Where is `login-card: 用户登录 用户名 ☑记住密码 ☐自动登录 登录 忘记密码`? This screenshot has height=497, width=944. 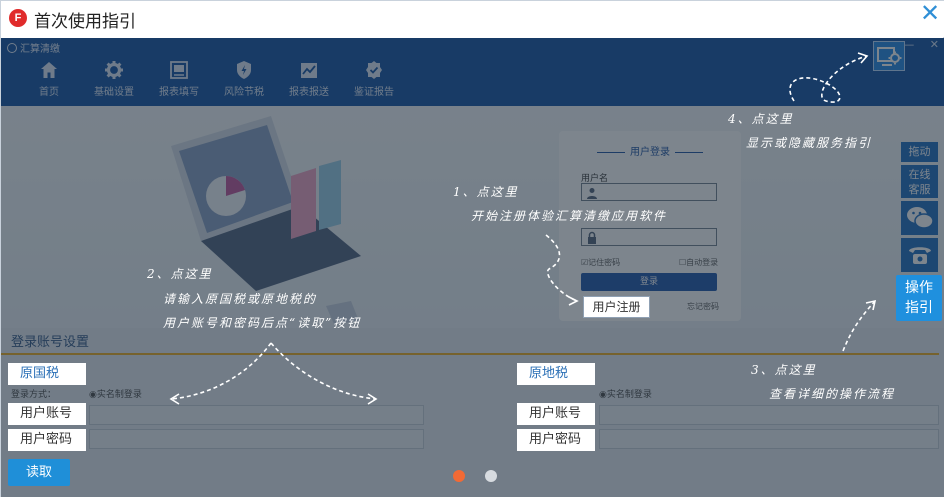
login-card: 用户登录 用户名 ☑记住密码 ☐自动登录 登录 忘记密码 is located at coordinates (650, 226).